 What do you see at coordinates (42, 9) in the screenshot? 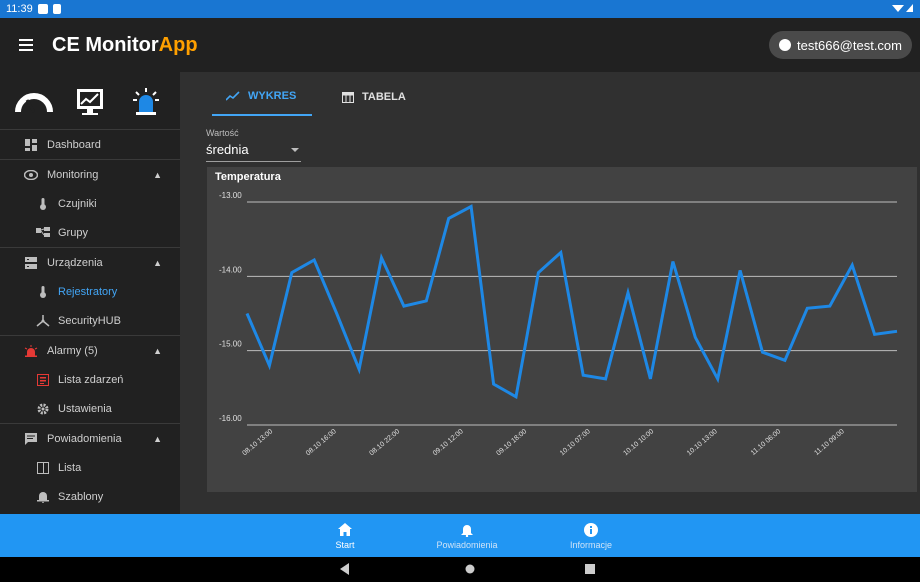
I see `notification-icon` at bounding box center [42, 9].